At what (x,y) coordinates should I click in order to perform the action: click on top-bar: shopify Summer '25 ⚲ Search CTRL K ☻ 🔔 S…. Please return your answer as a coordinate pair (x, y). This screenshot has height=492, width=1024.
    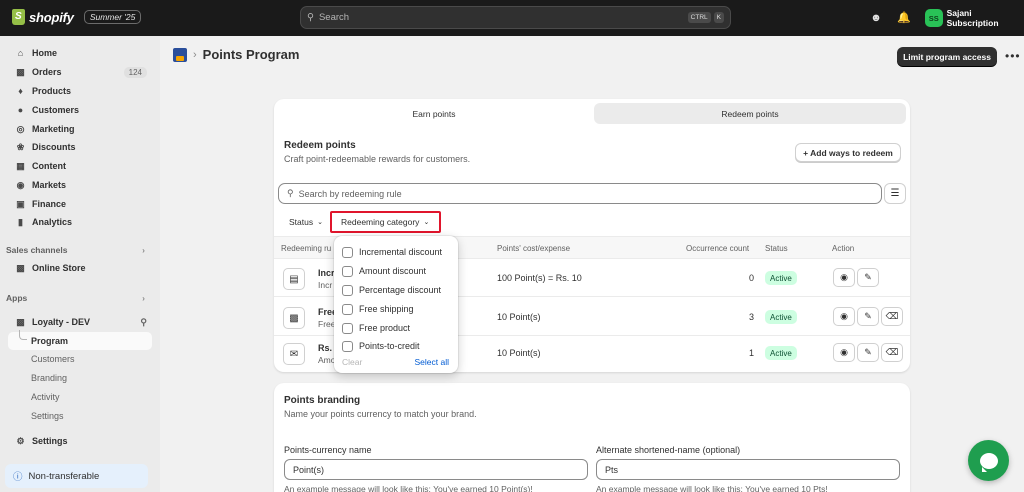
    Looking at the image, I should click on (512, 18).